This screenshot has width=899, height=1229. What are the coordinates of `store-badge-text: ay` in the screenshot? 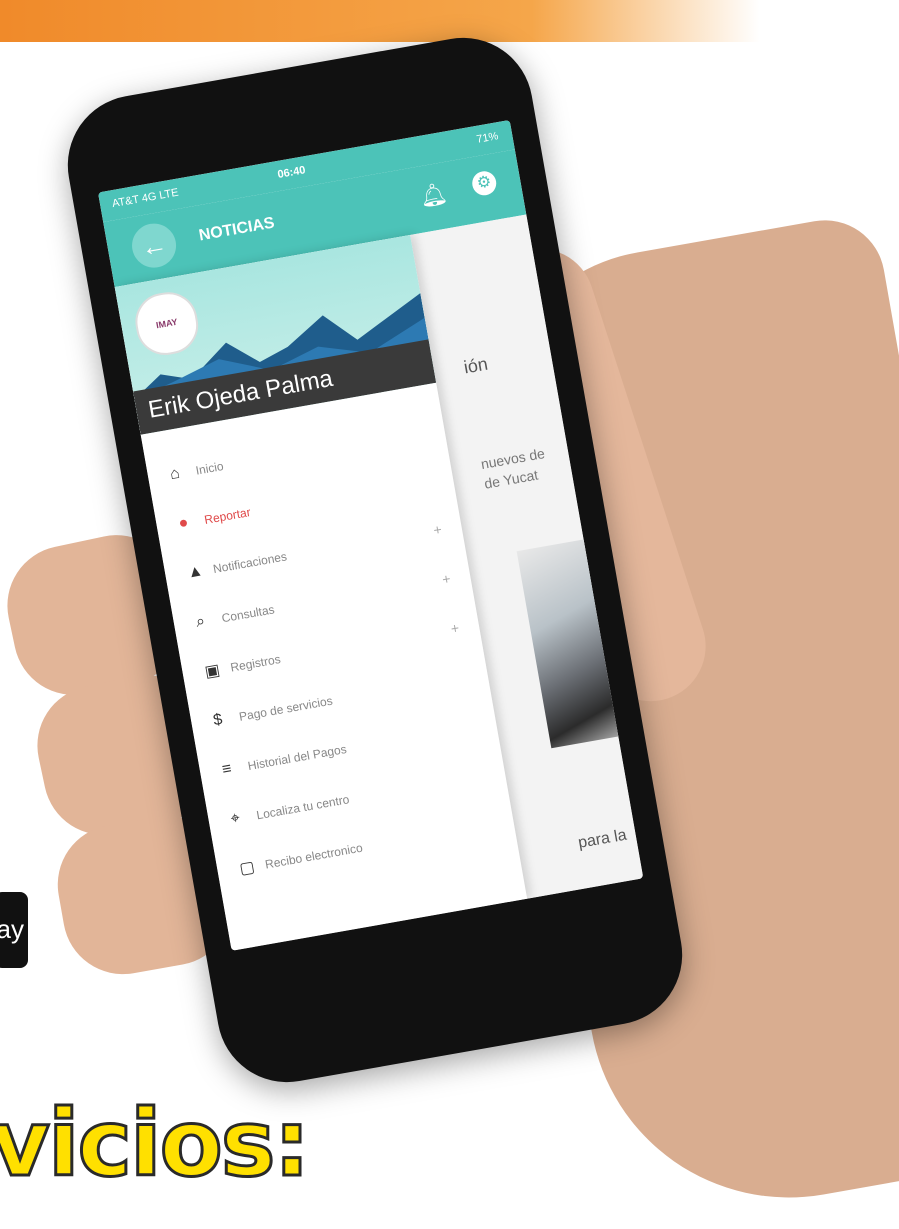 It's located at (12, 929).